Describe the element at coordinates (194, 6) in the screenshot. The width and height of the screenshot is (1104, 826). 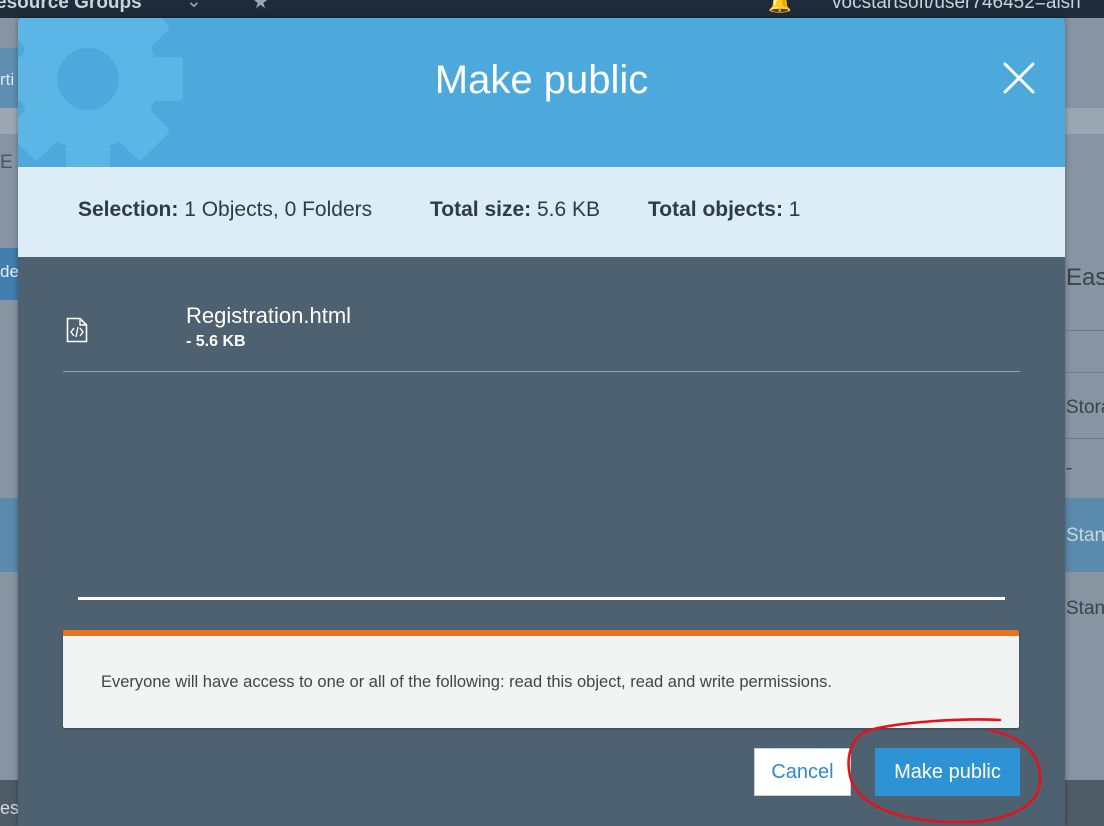
I see `chevron-down-icon: ⌄` at that location.